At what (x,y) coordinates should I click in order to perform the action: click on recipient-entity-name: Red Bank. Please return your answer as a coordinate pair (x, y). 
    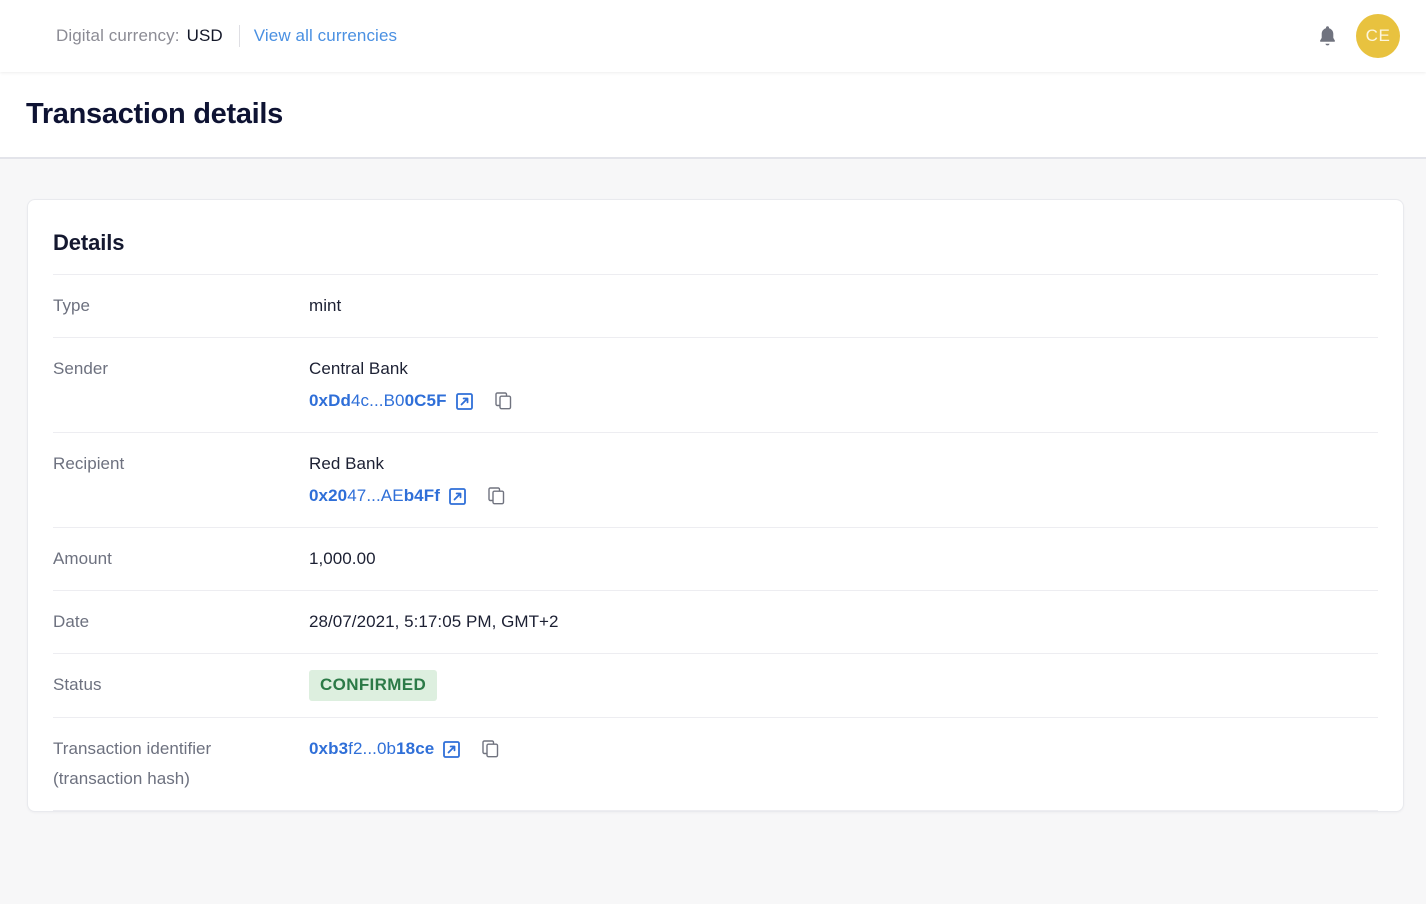
    Looking at the image, I should click on (347, 463).